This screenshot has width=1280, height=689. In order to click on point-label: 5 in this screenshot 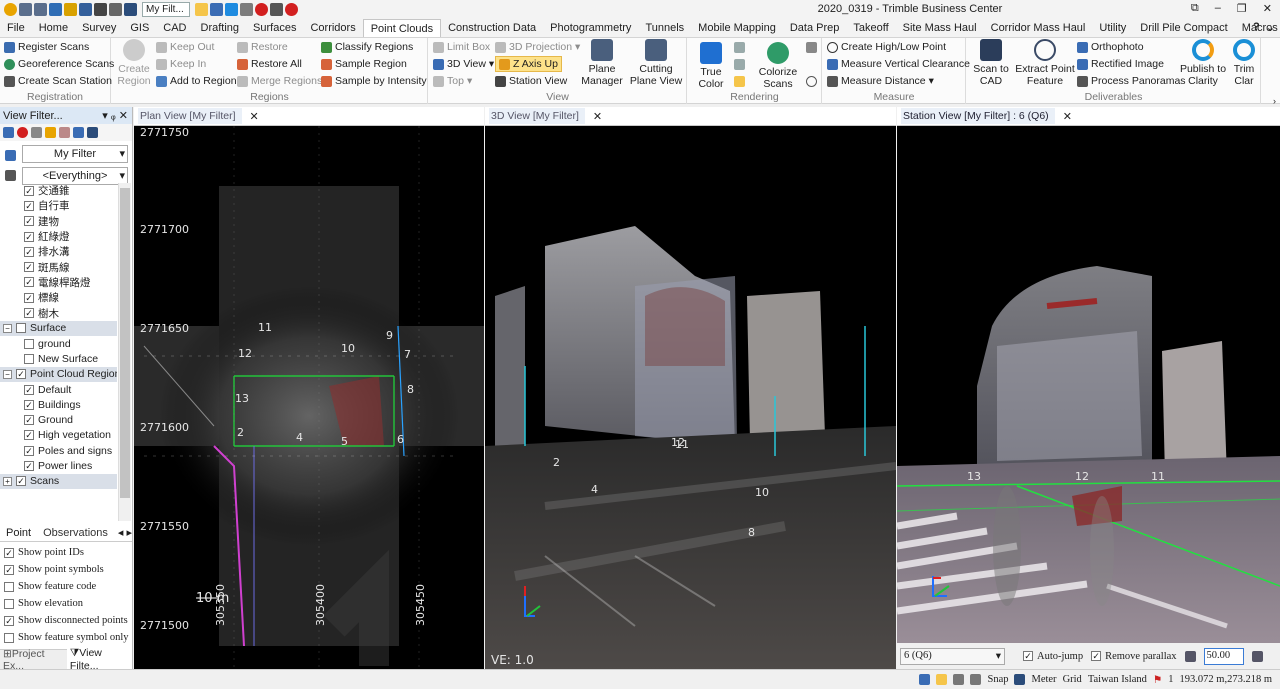, I will do `click(344, 441)`.